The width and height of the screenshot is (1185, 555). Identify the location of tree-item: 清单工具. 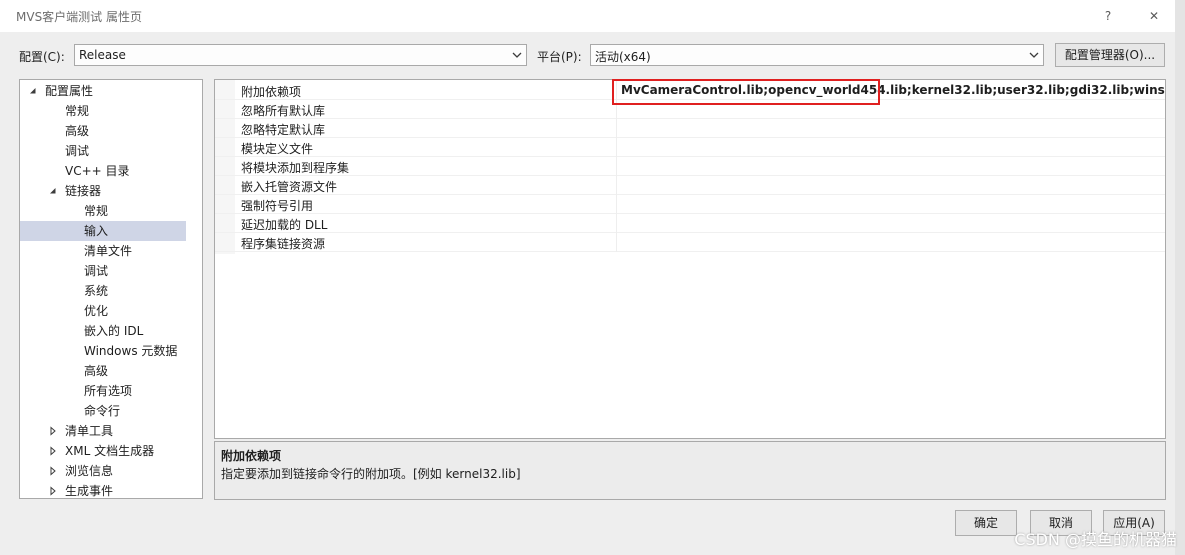
(103, 431).